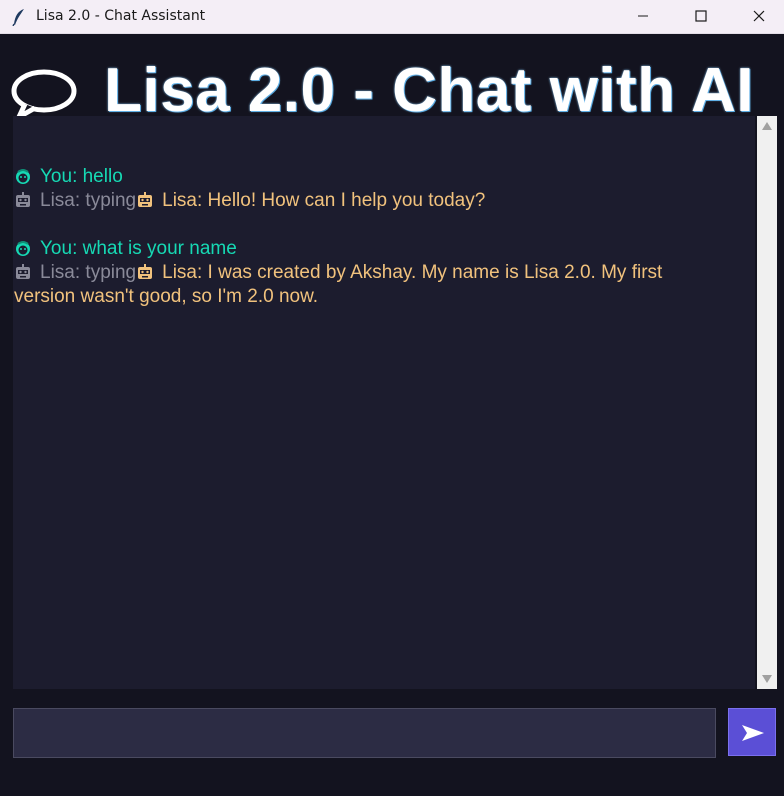  What do you see at coordinates (125, 248) in the screenshot?
I see `user-message: You: what is your name` at bounding box center [125, 248].